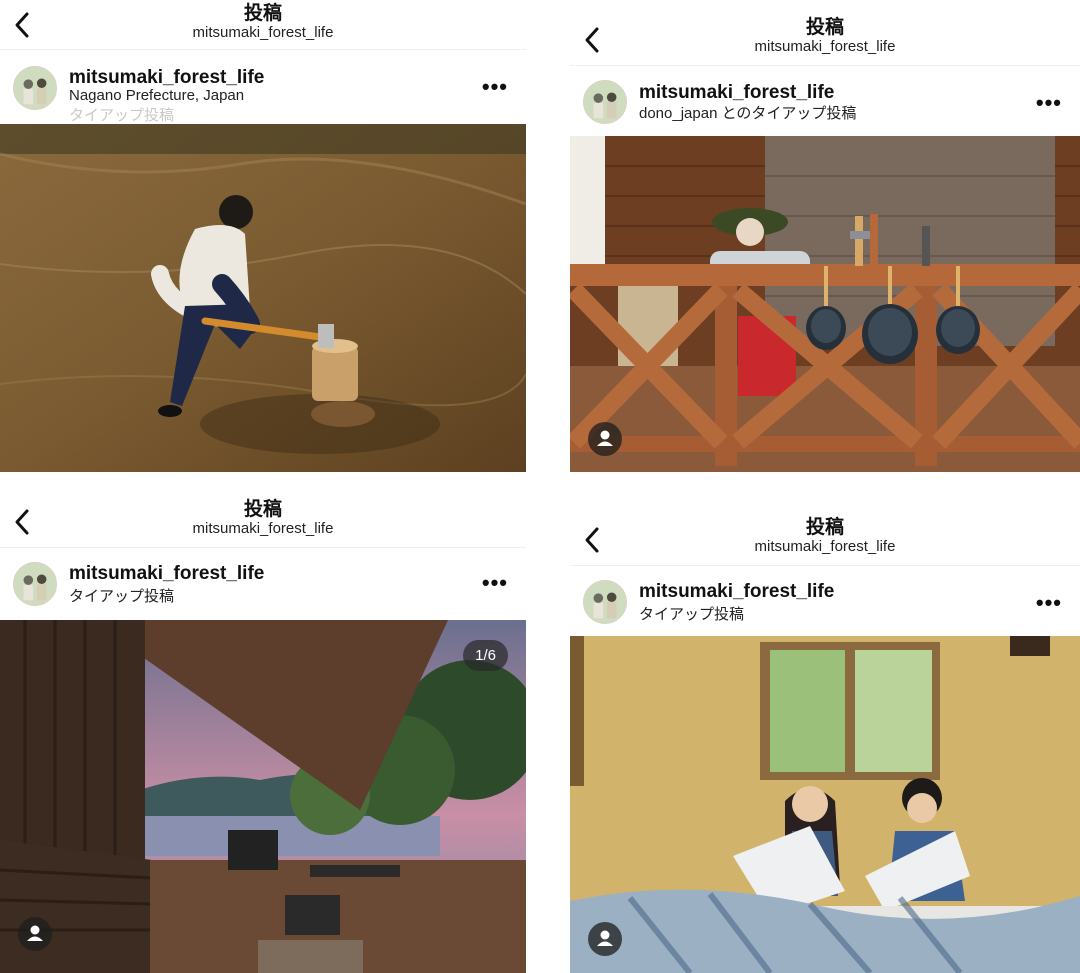 This screenshot has width=1080, height=973. I want to click on carousel-counter: 1/6, so click(485, 655).